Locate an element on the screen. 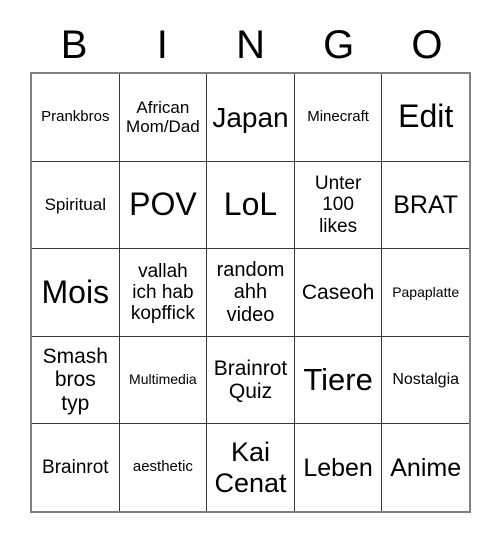 This screenshot has height=544, width=500. bingo-cell: Japan is located at coordinates (251, 117).